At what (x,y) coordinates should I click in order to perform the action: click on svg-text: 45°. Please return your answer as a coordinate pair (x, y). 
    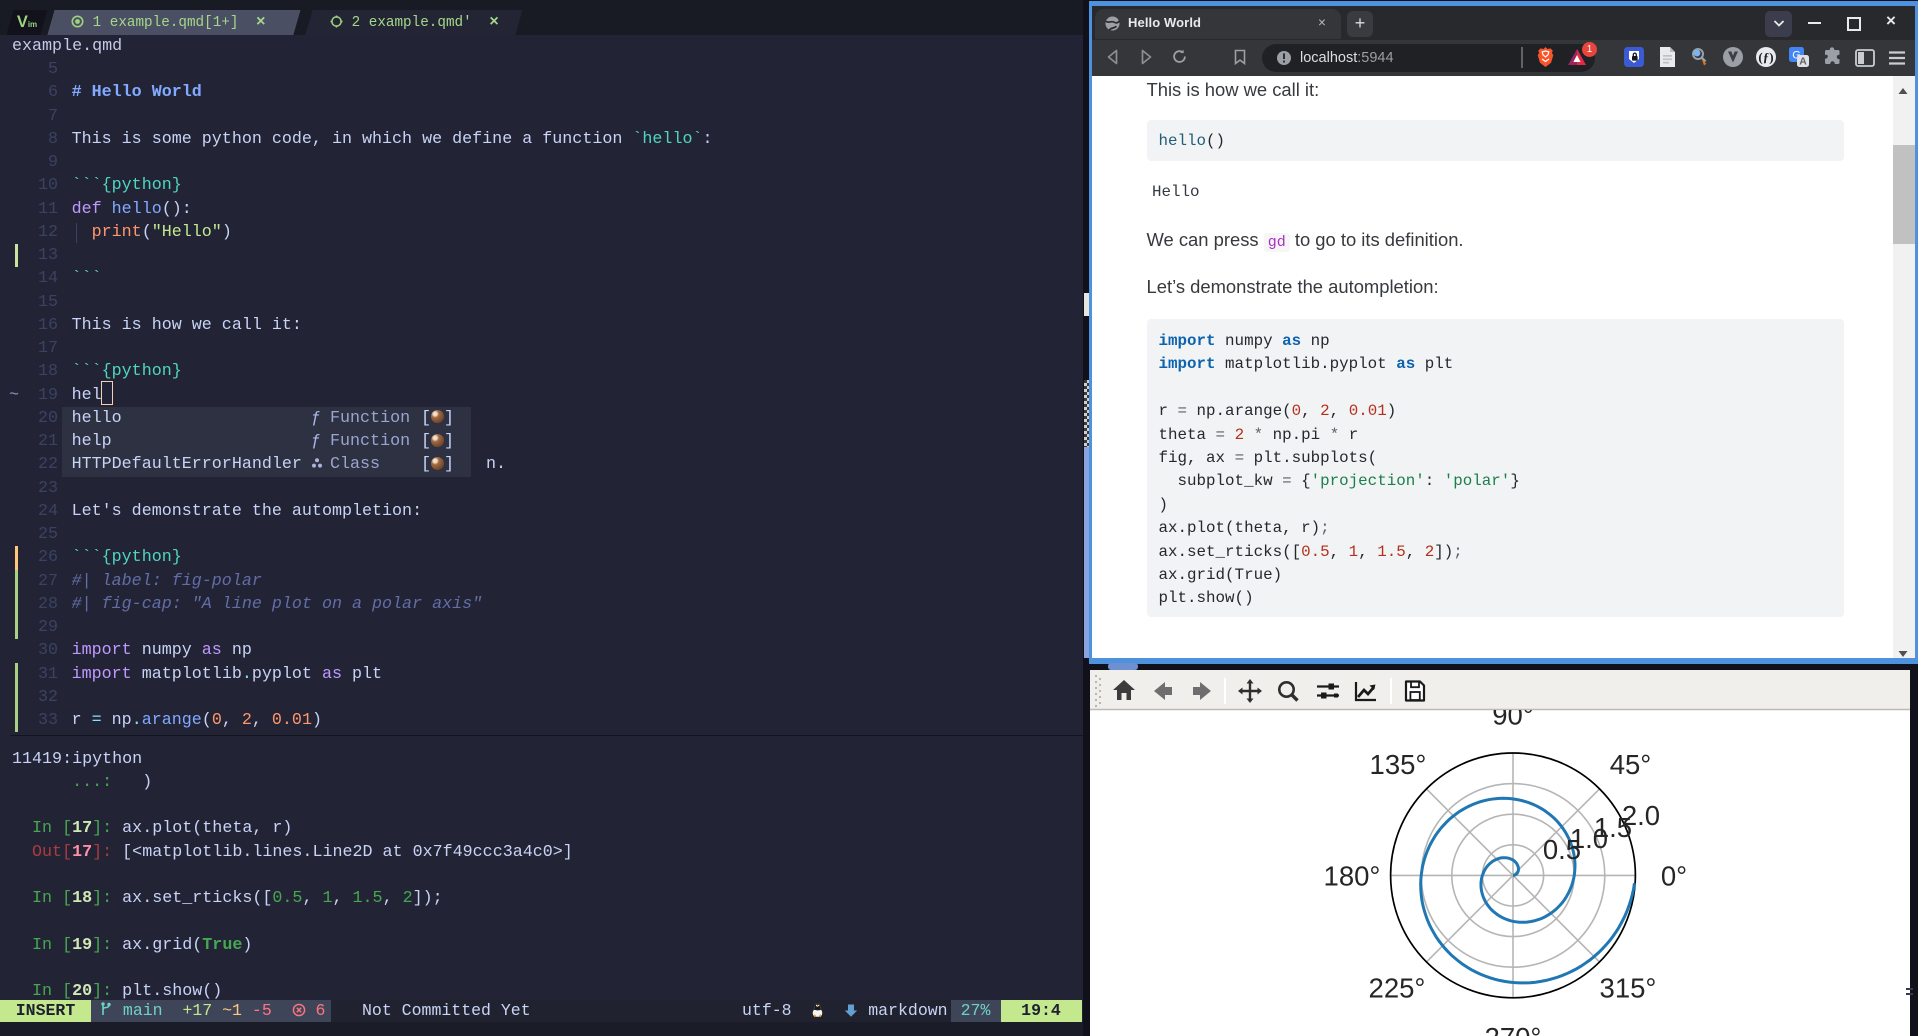
    Looking at the image, I should click on (1631, 764).